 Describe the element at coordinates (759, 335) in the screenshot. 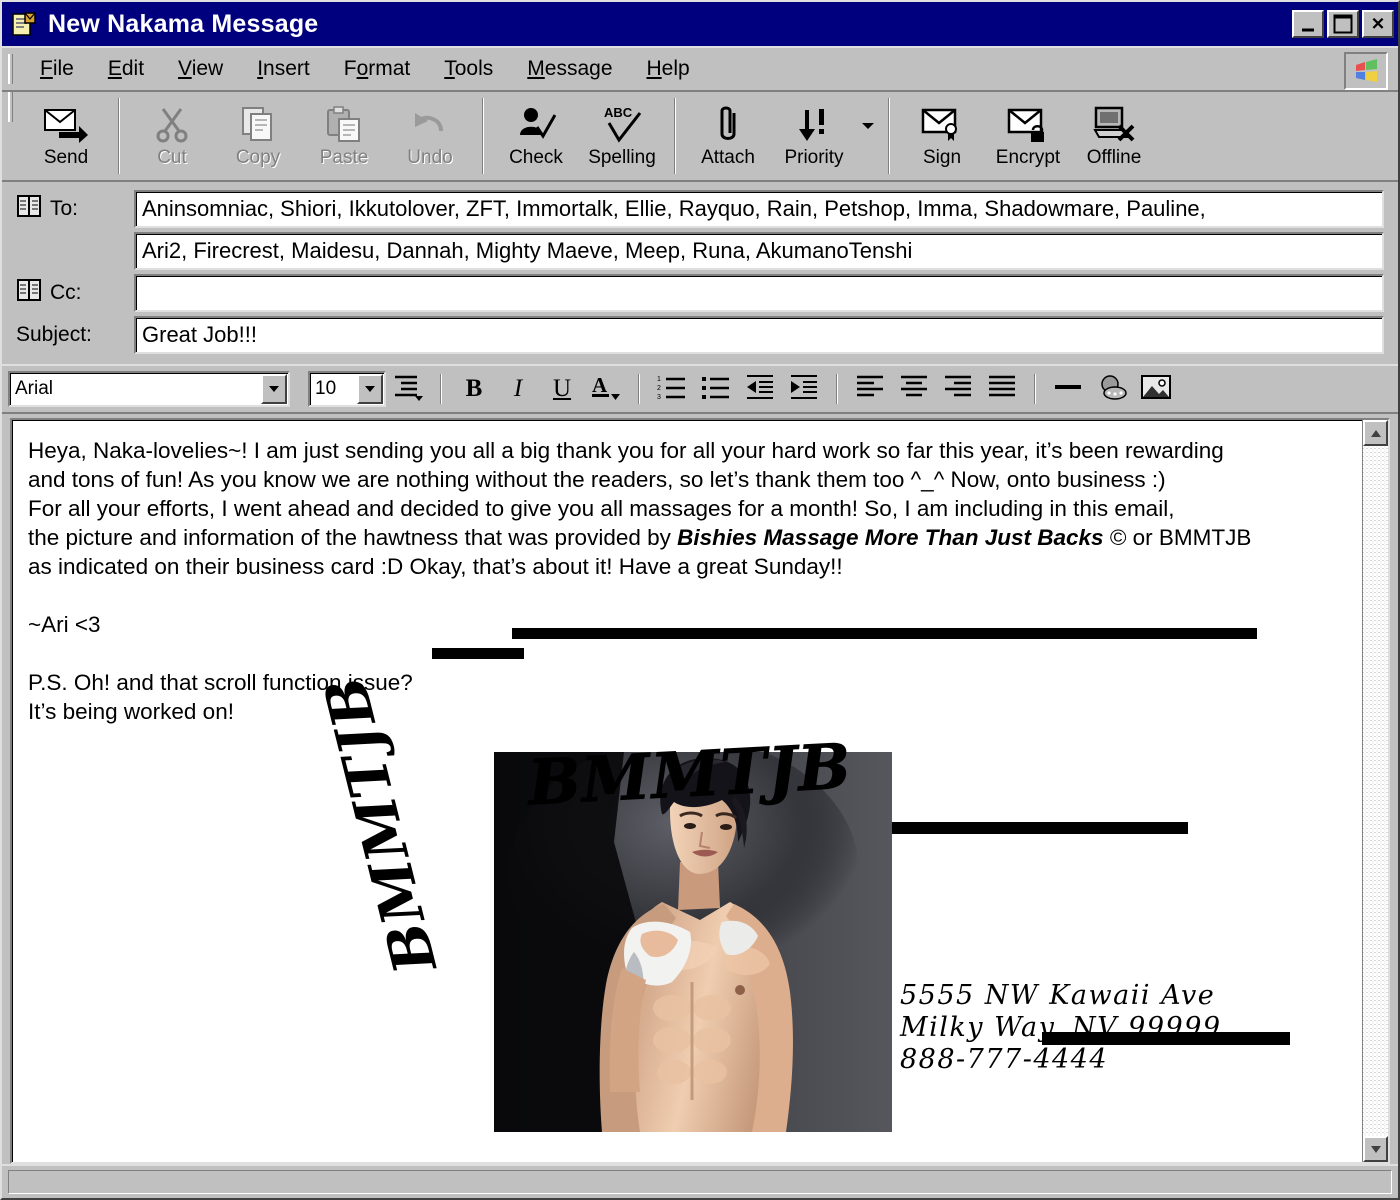

I see `subject-field: Great Job!!!` at that location.